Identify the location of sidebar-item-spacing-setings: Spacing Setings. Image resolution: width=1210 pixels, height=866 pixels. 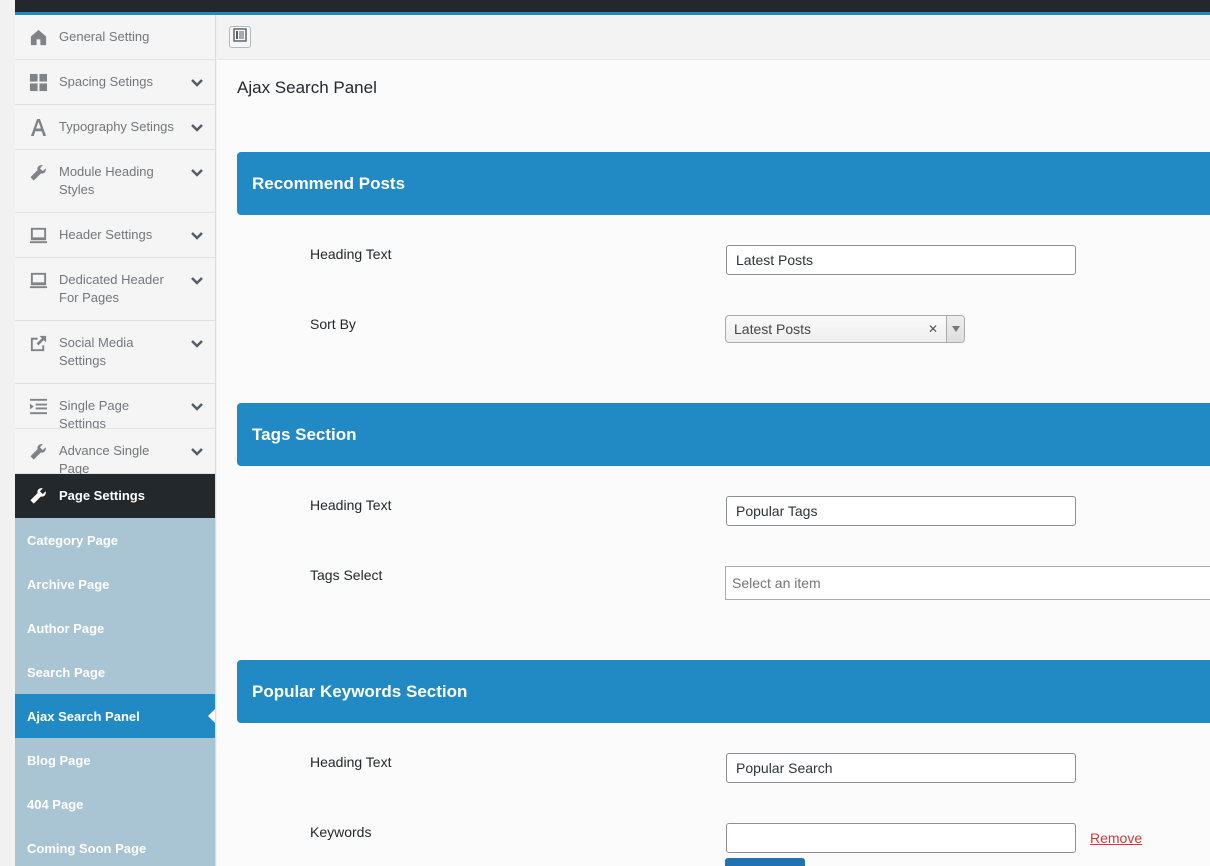
(115, 82).